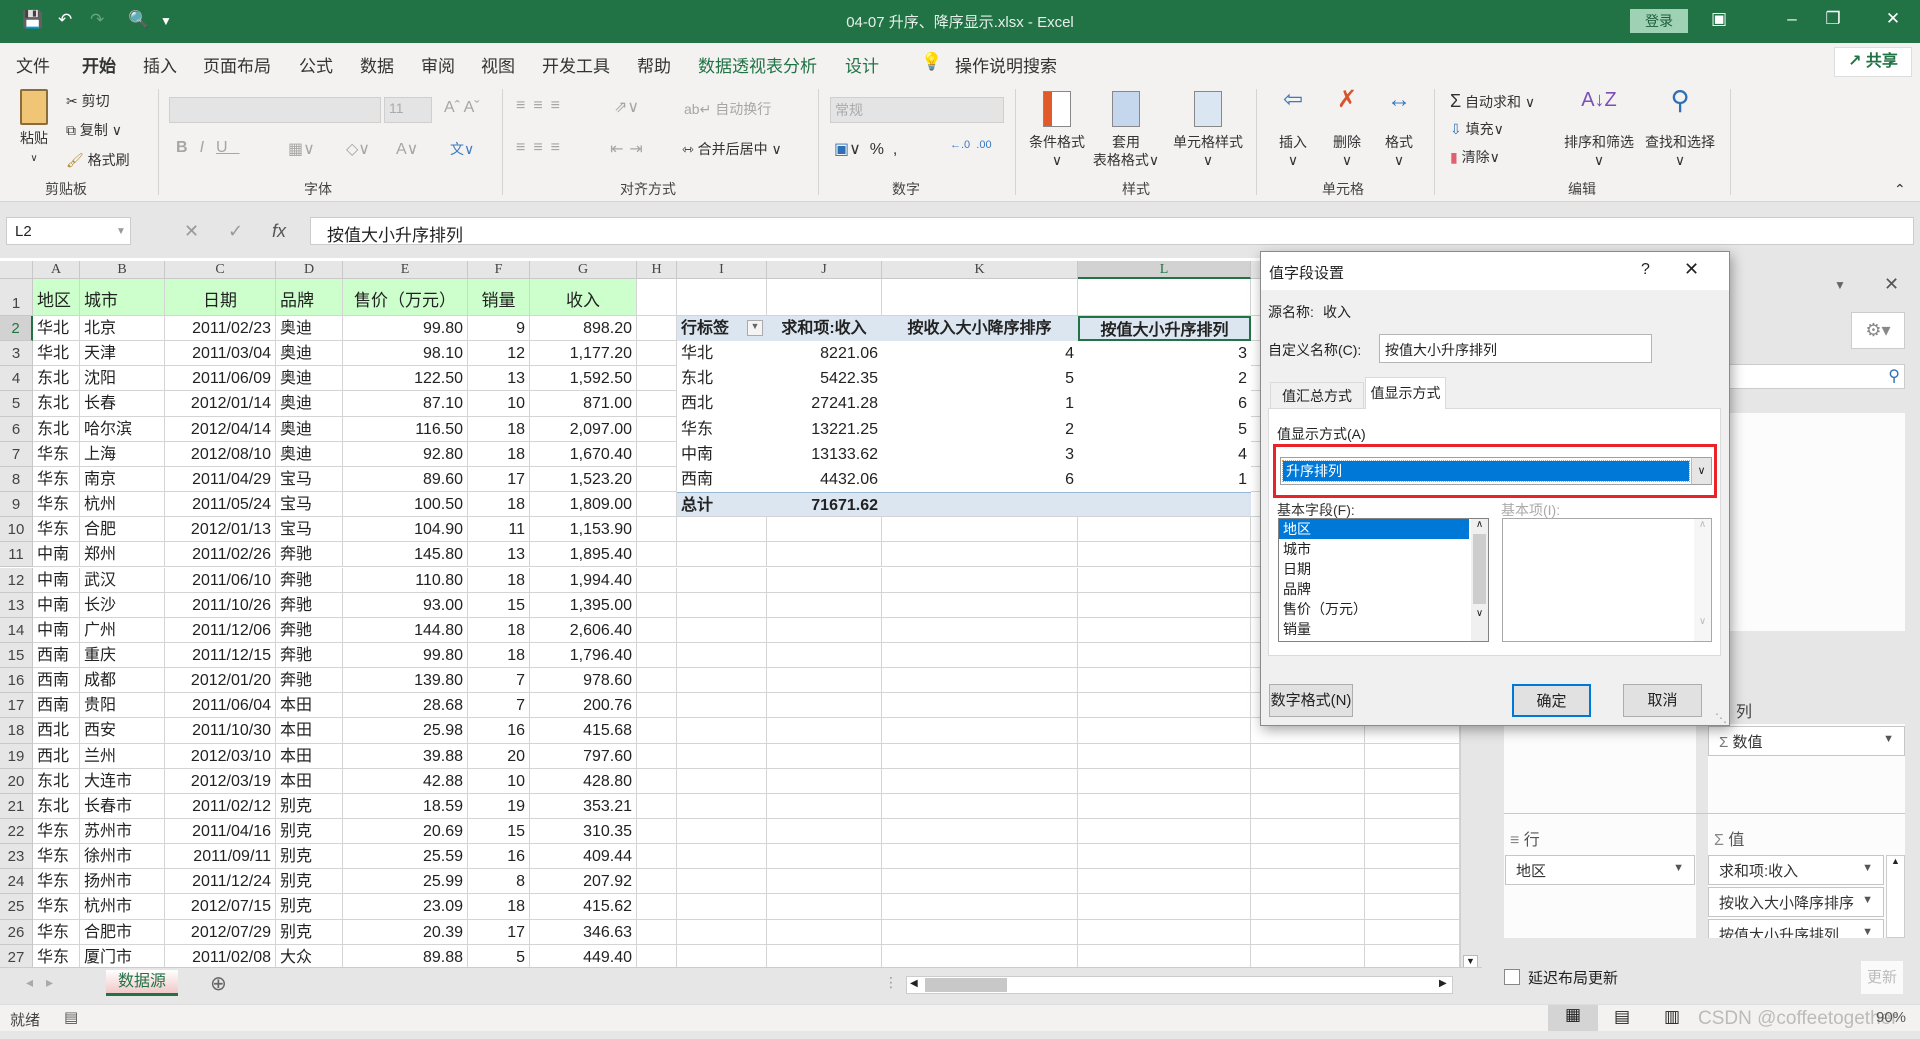 The width and height of the screenshot is (1920, 1039). I want to click on dialog-close-icon: ✕, so click(1691, 269).